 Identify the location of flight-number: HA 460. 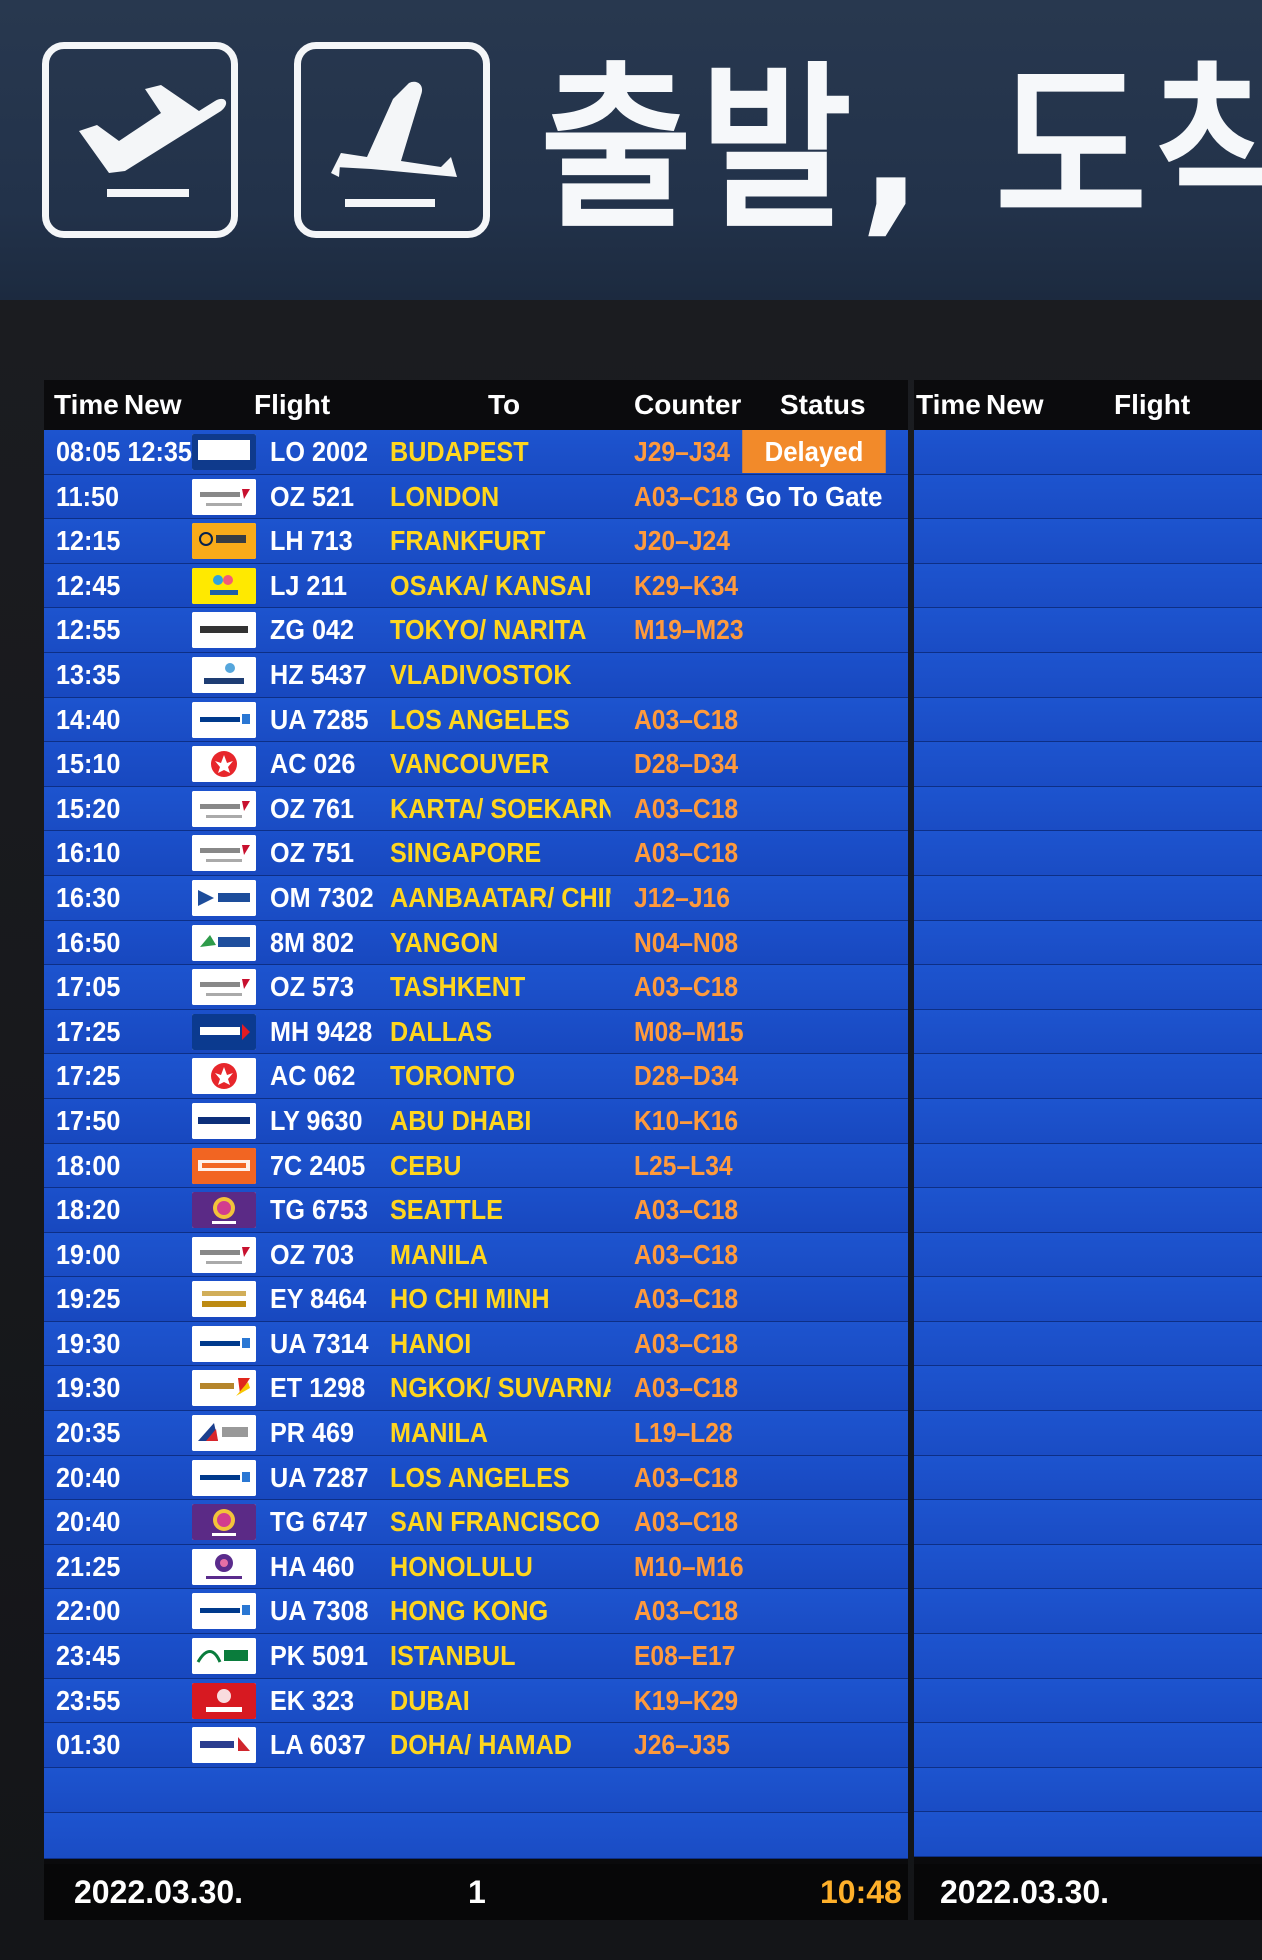
(312, 1566).